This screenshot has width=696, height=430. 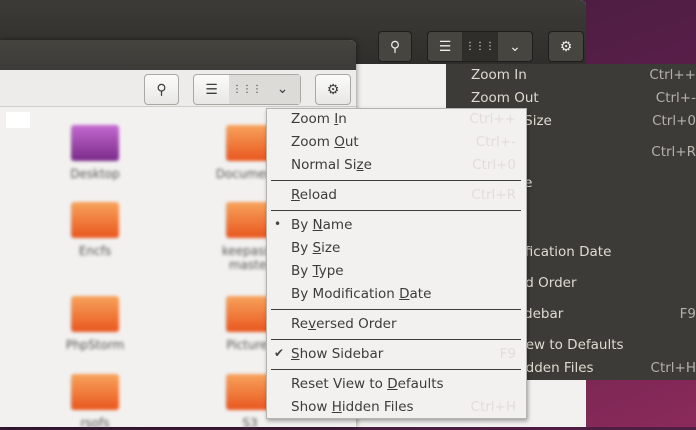 What do you see at coordinates (396, 249) in the screenshot?
I see `menu-item-by-size: By Size` at bounding box center [396, 249].